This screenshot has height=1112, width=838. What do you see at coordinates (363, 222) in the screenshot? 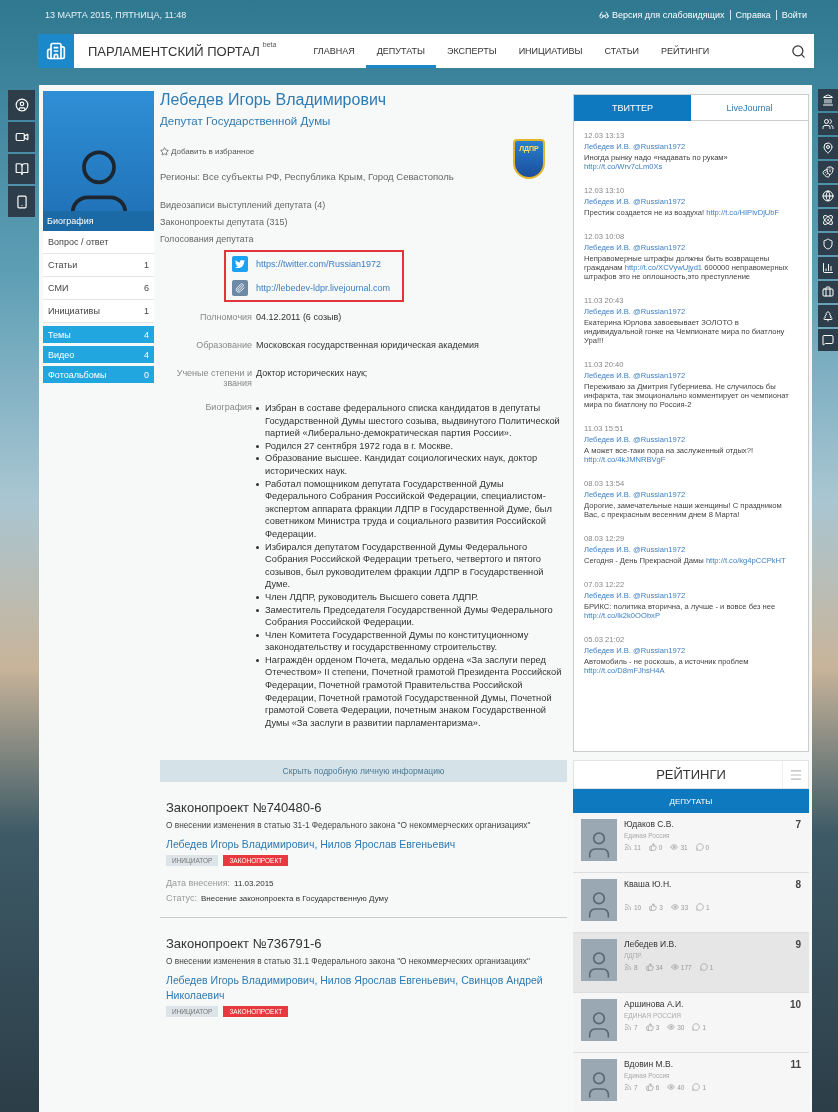
I see `profile-link: Законопроекты депутата (315)` at bounding box center [363, 222].